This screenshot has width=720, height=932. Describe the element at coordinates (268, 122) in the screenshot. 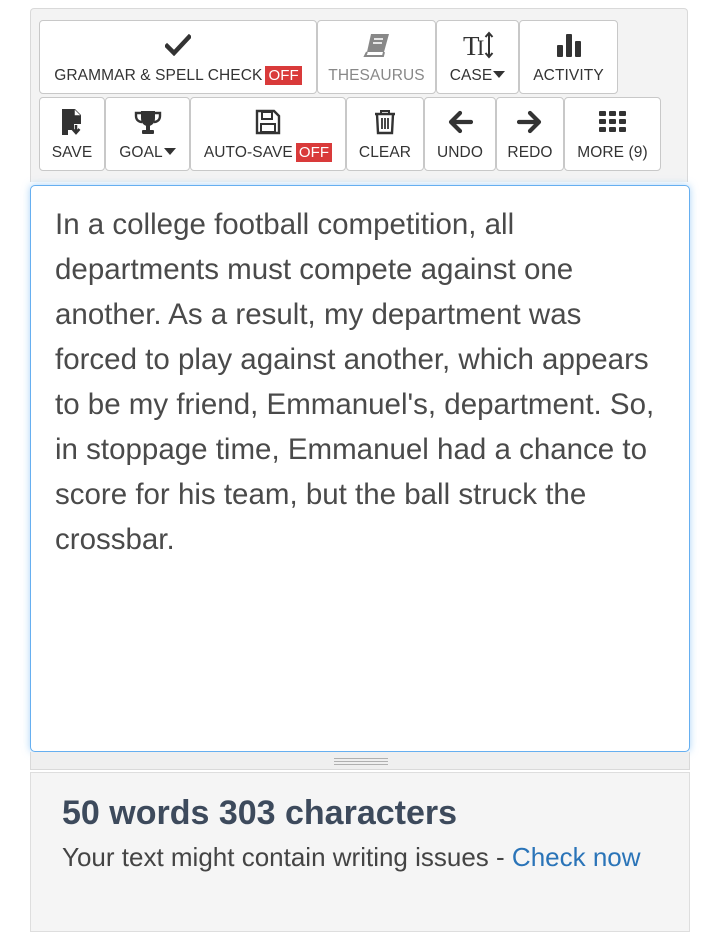

I see `floppy-disk-icon` at that location.